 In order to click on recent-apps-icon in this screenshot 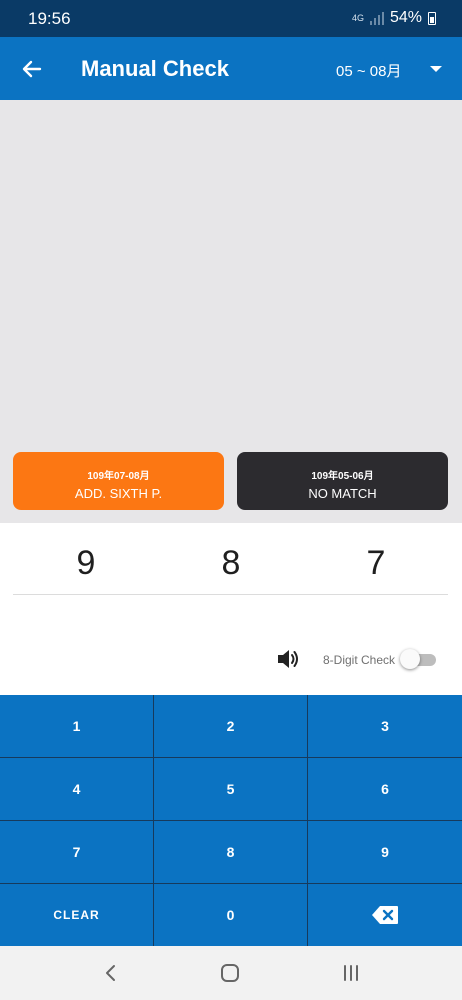, I will do `click(351, 973)`.